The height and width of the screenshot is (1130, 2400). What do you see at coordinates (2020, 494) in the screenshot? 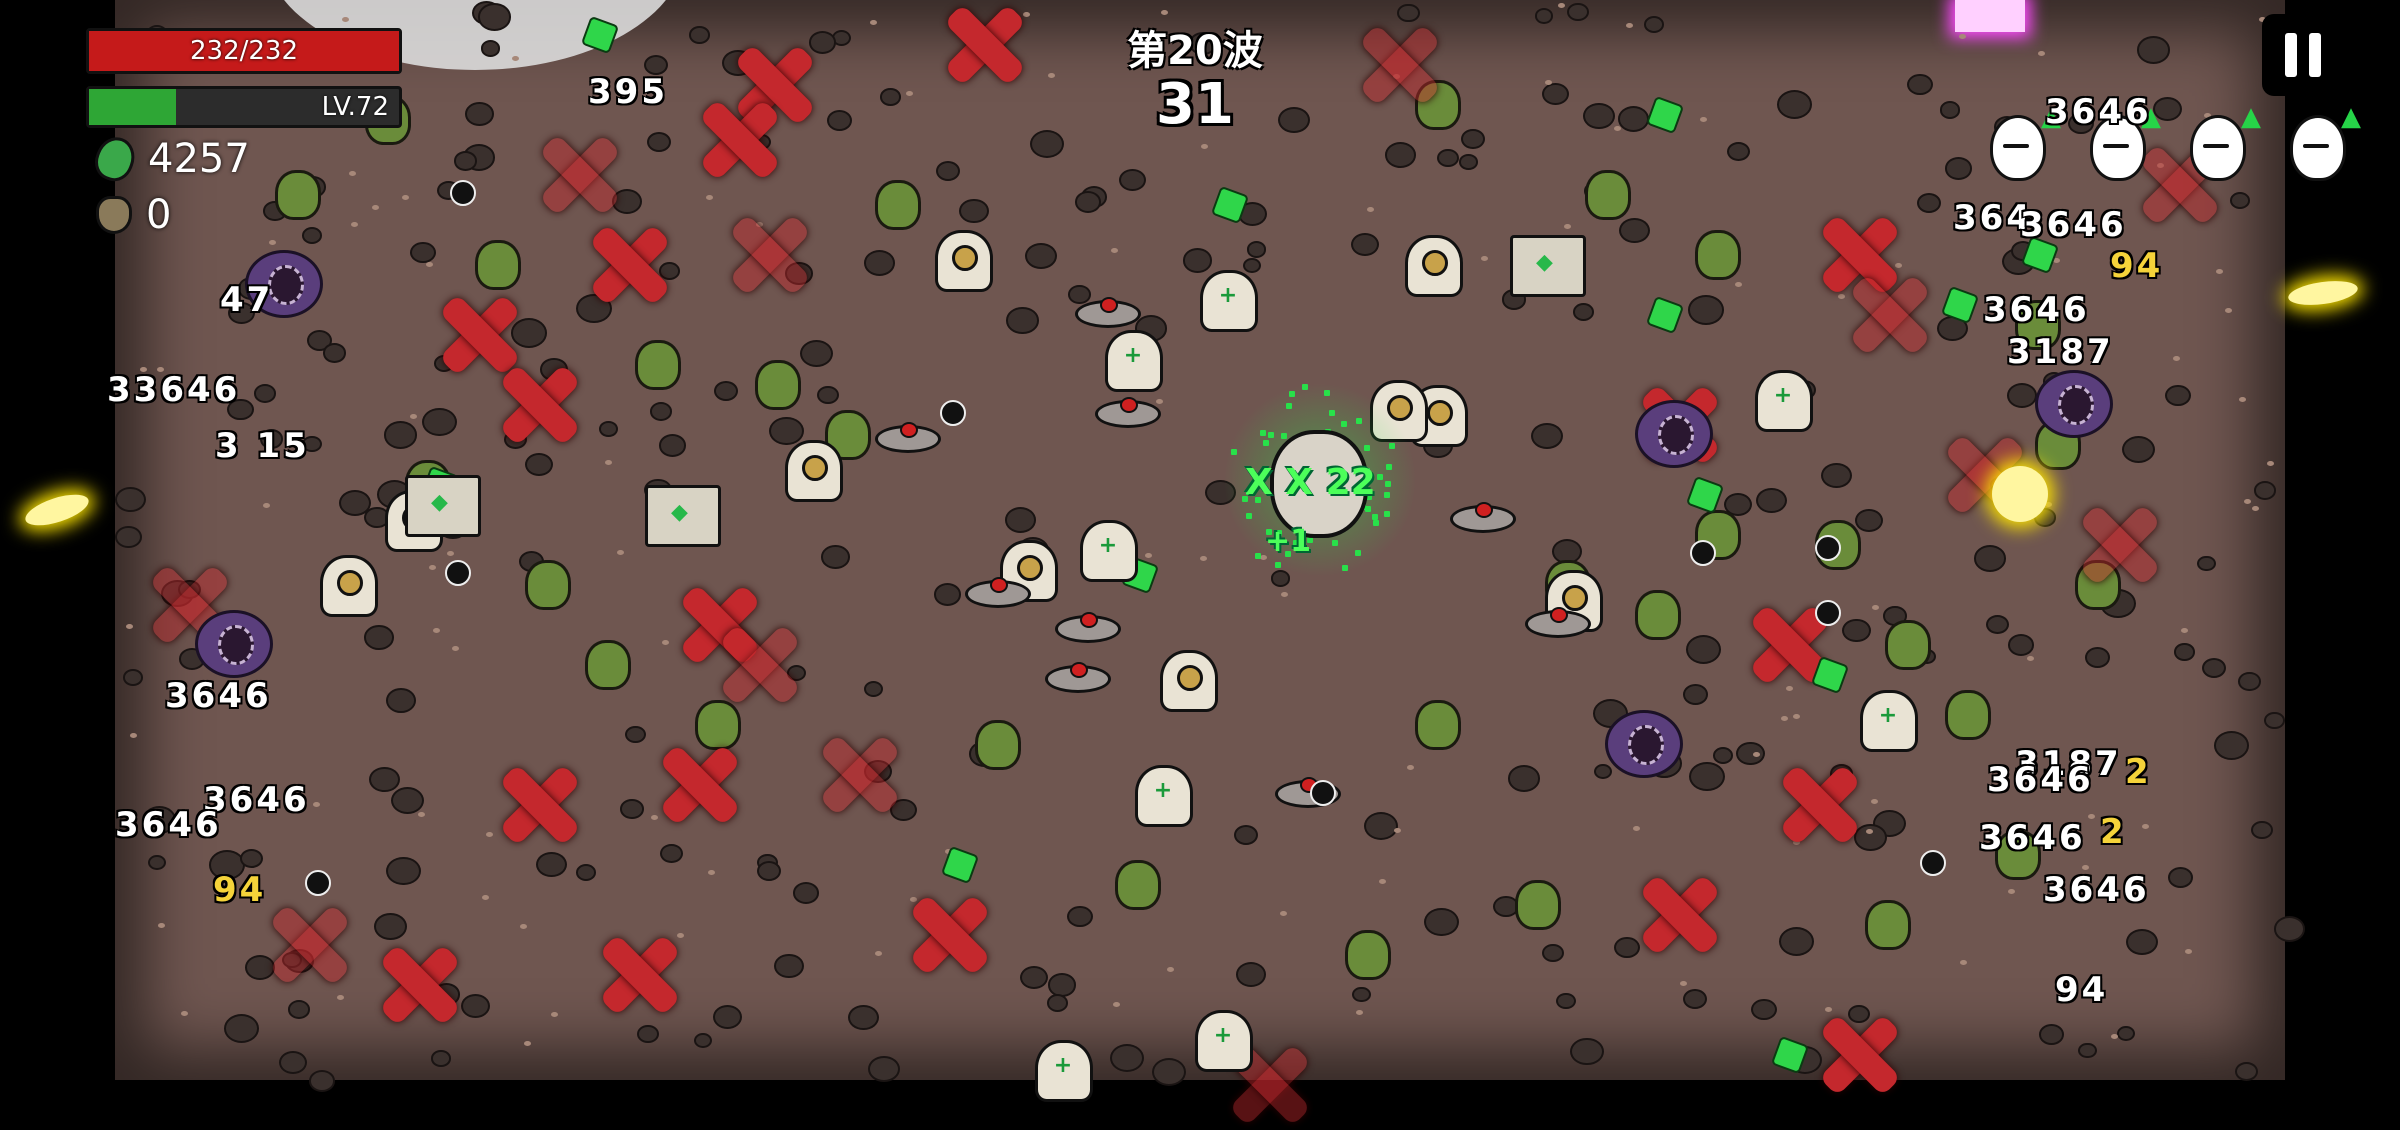
I see `glowing-orb` at bounding box center [2020, 494].